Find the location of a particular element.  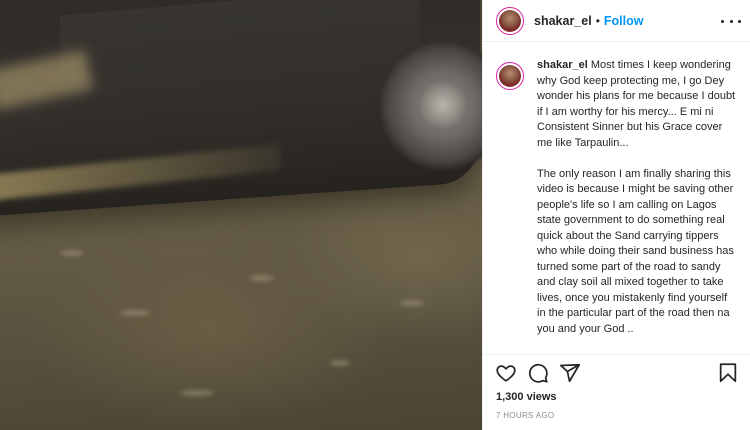

view-count: 1,300 views is located at coordinates (526, 397).